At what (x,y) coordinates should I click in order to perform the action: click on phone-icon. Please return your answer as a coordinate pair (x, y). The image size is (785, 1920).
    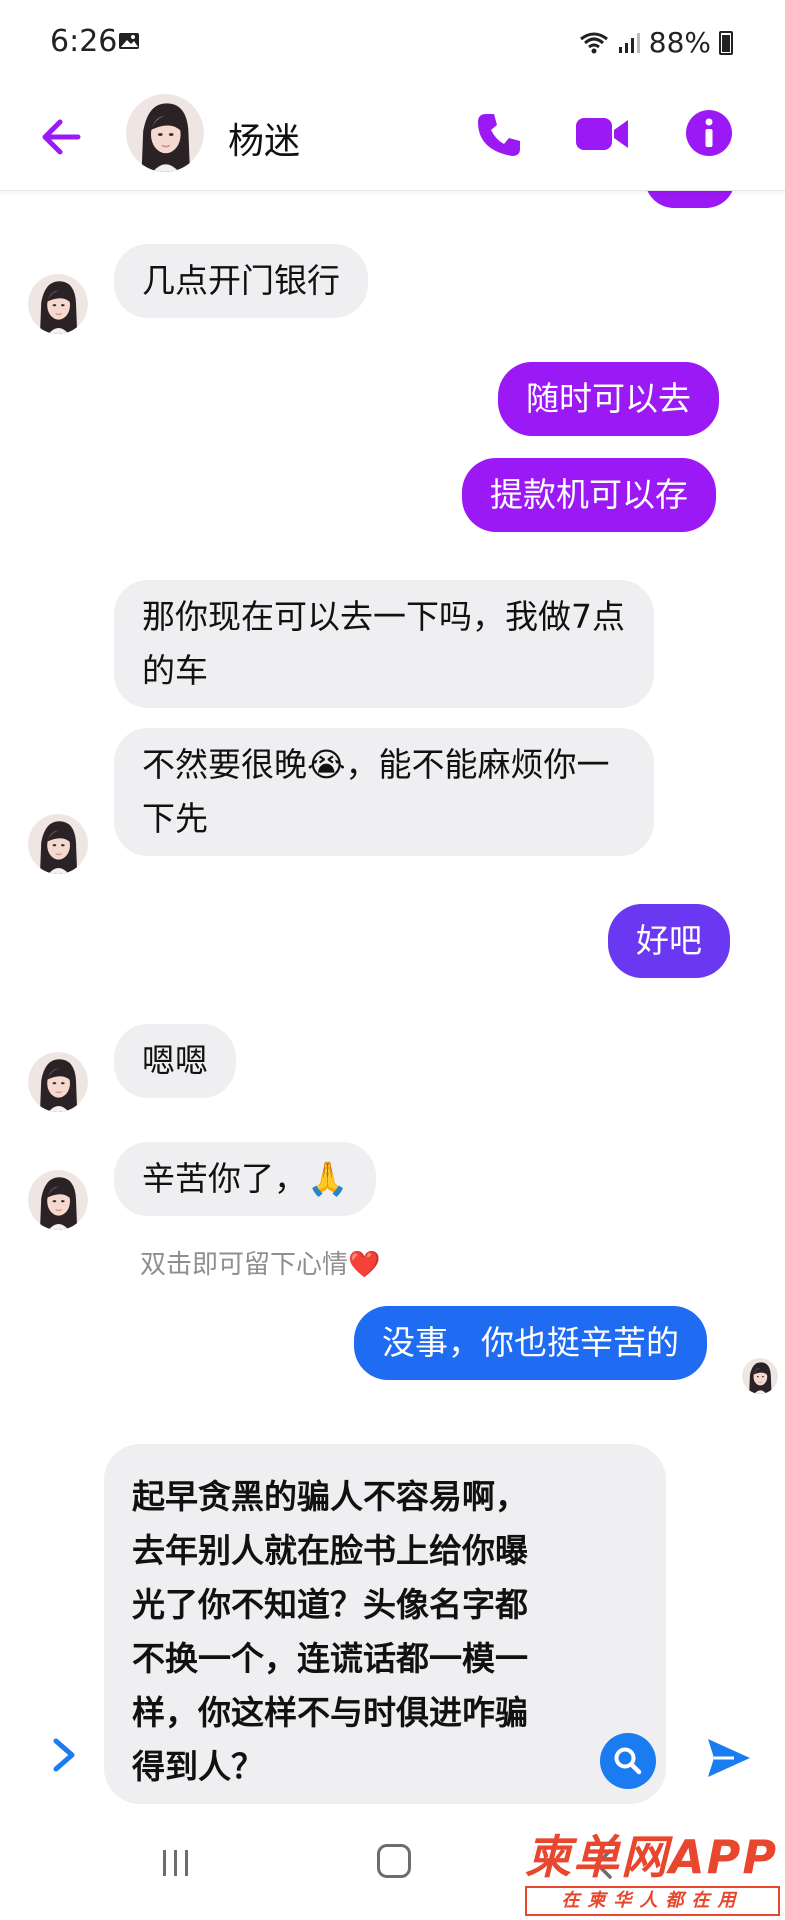
    Looking at the image, I should click on (499, 135).